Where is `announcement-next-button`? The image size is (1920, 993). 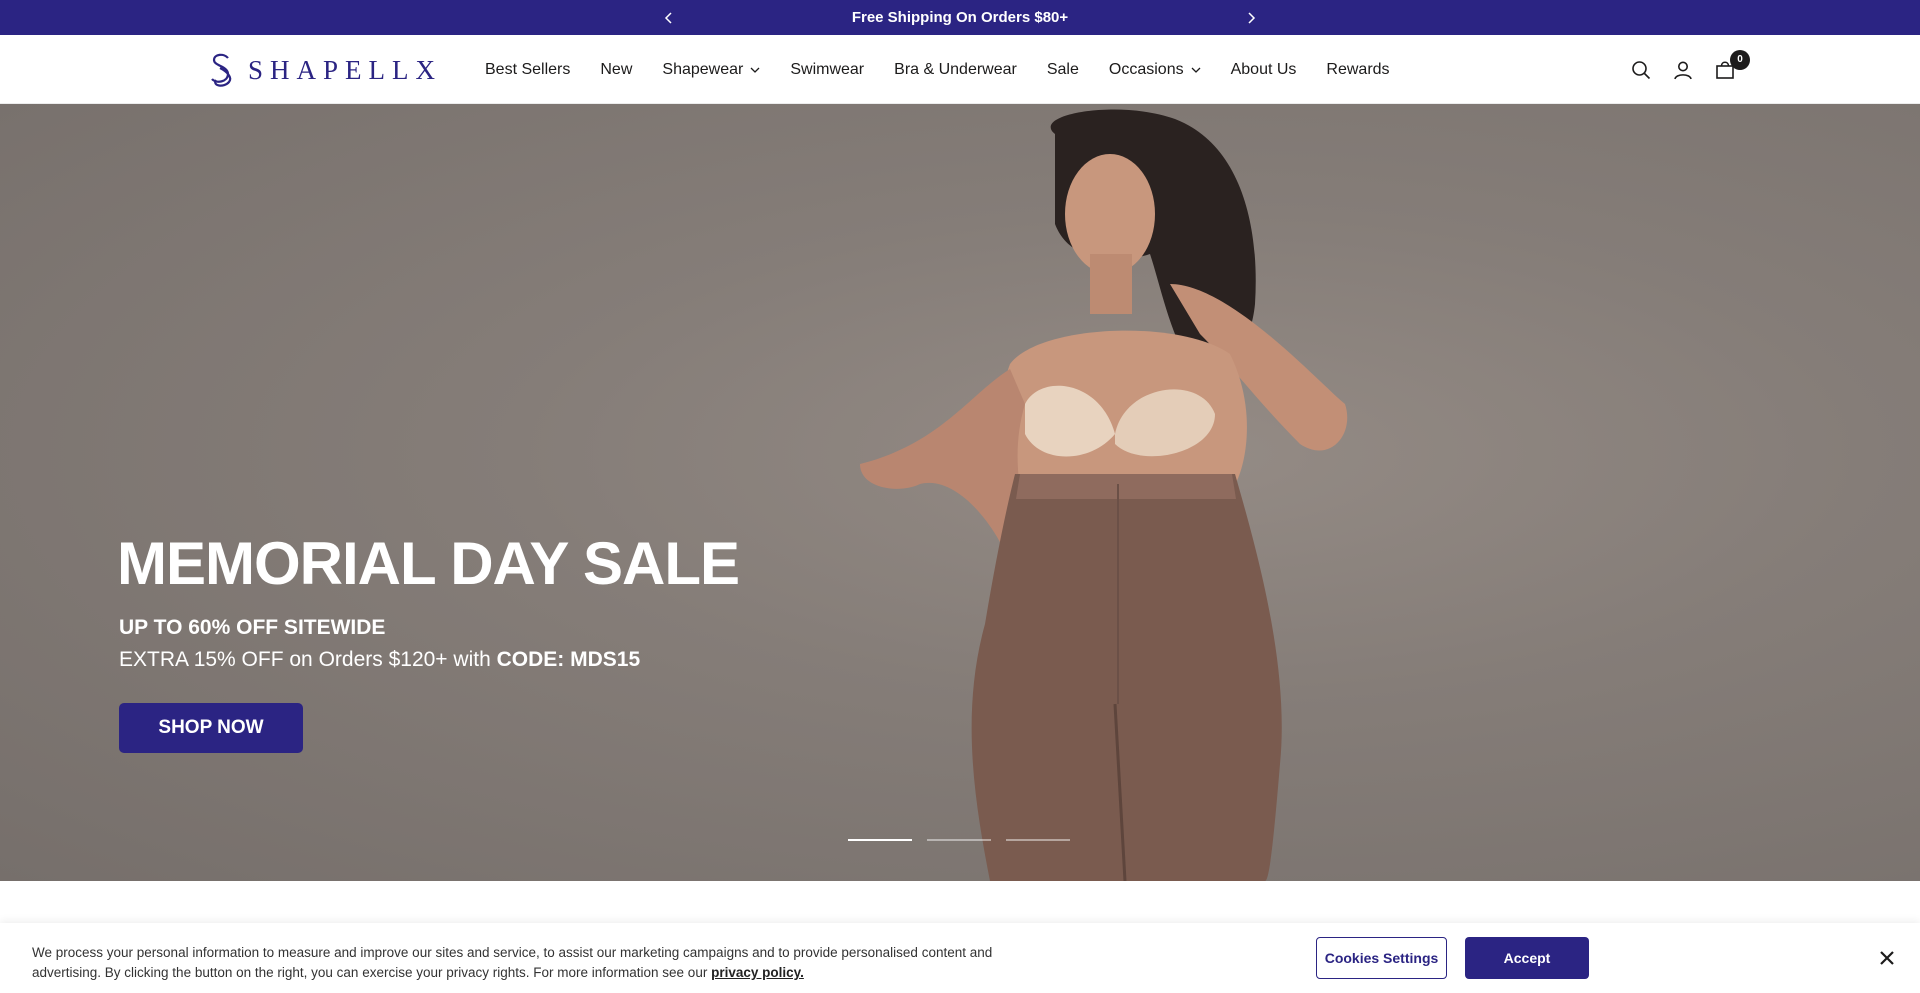
announcement-next-button is located at coordinates (1251, 17).